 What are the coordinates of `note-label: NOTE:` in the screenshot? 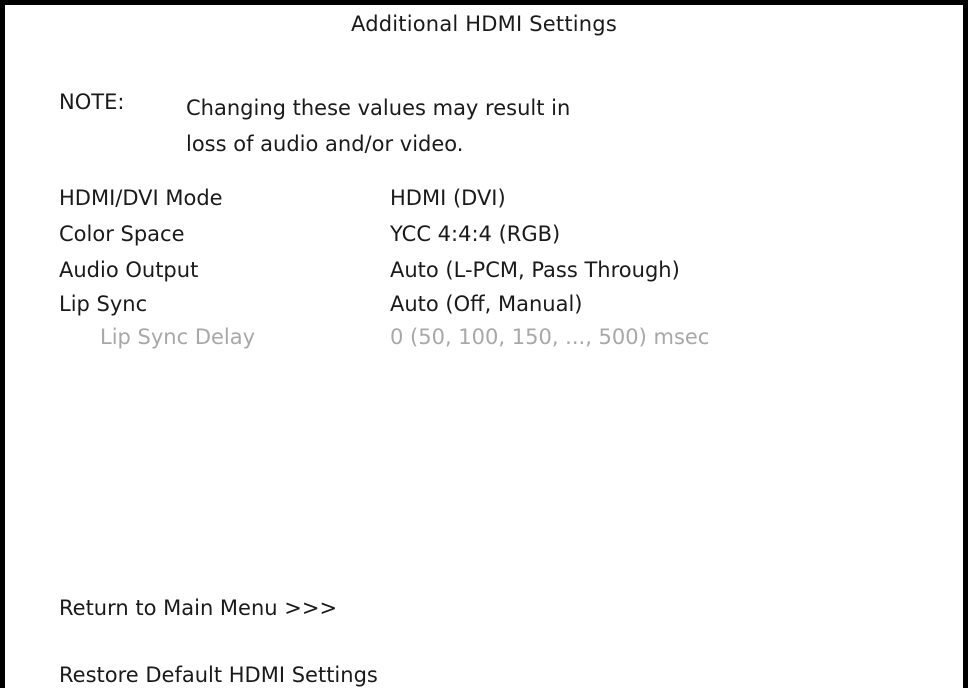 It's located at (92, 102).